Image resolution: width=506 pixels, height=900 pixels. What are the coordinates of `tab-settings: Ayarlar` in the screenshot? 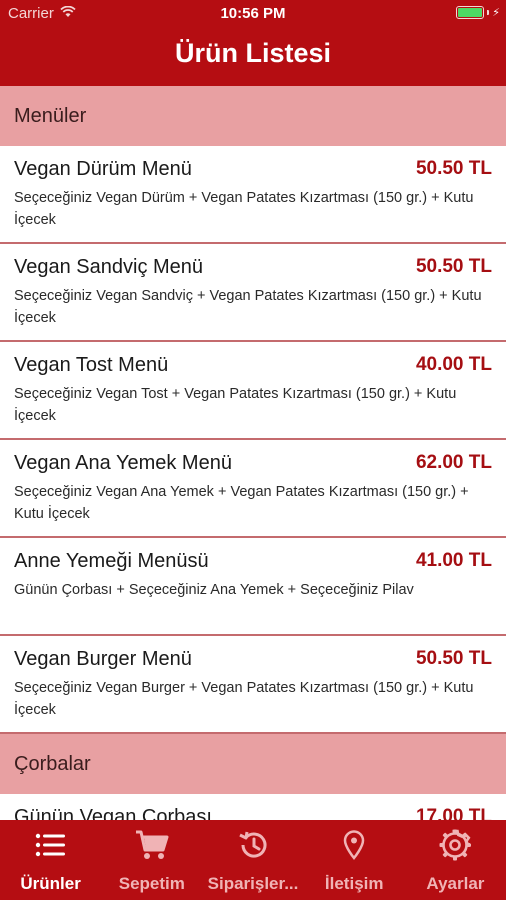 It's located at (455, 860).